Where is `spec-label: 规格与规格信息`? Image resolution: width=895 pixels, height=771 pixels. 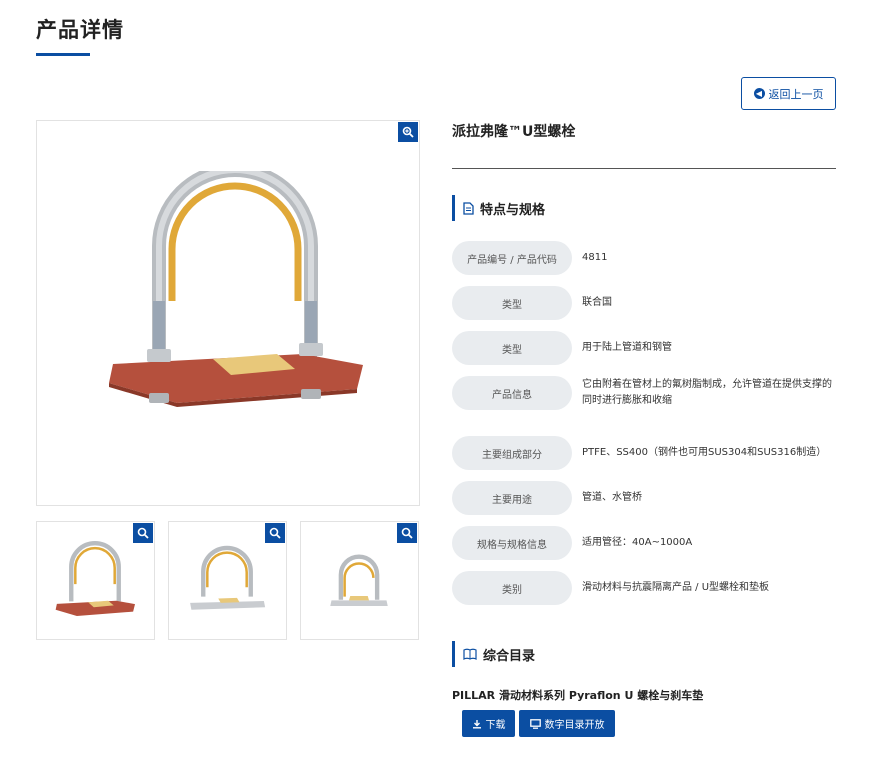
spec-label: 规格与规格信息 is located at coordinates (512, 543).